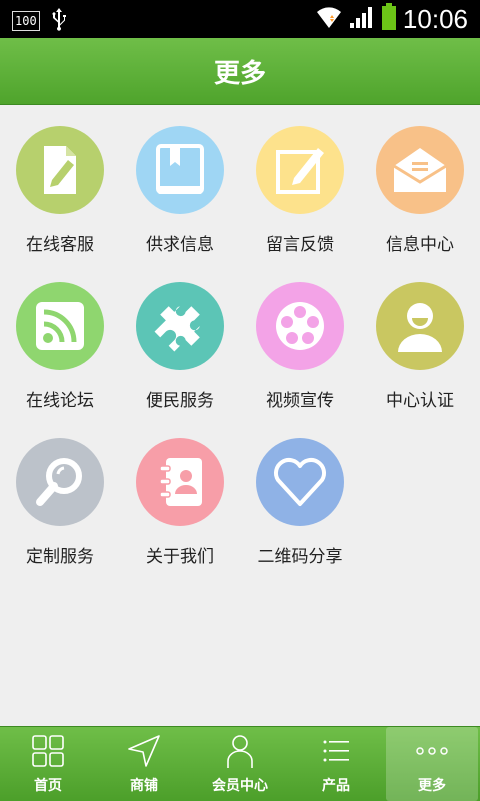  I want to click on grid-item-video: 视频宣传, so click(300, 338).